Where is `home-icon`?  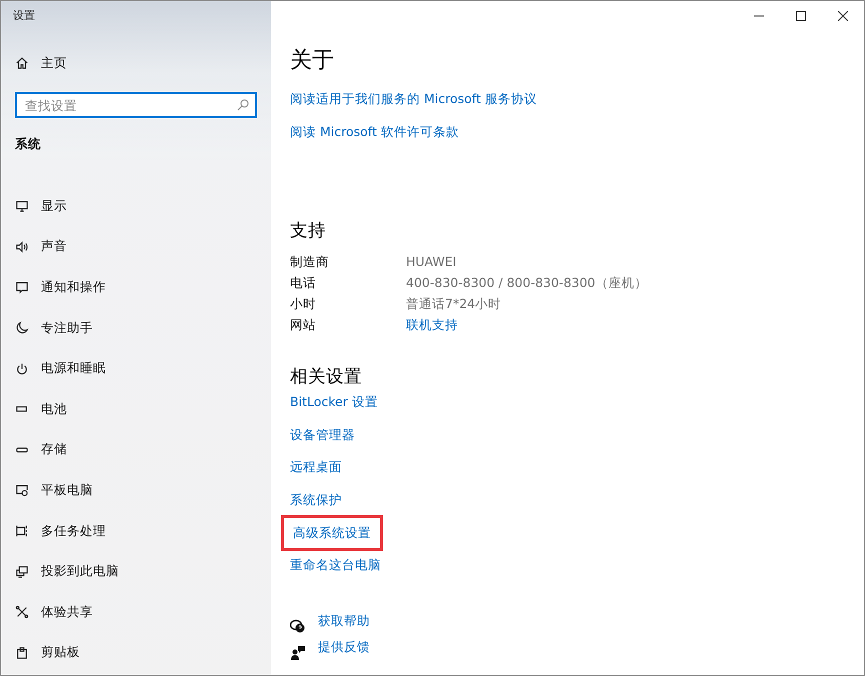 home-icon is located at coordinates (22, 63).